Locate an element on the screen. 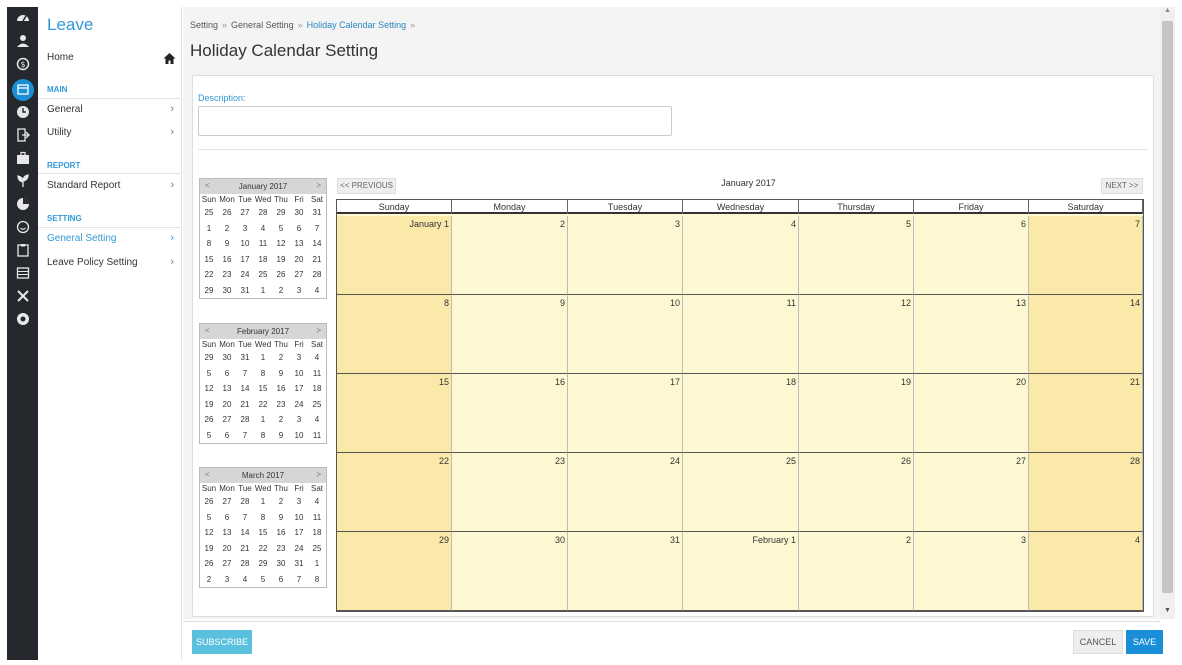 The width and height of the screenshot is (1182, 665). mini-day-cell: 18 is located at coordinates (317, 389).